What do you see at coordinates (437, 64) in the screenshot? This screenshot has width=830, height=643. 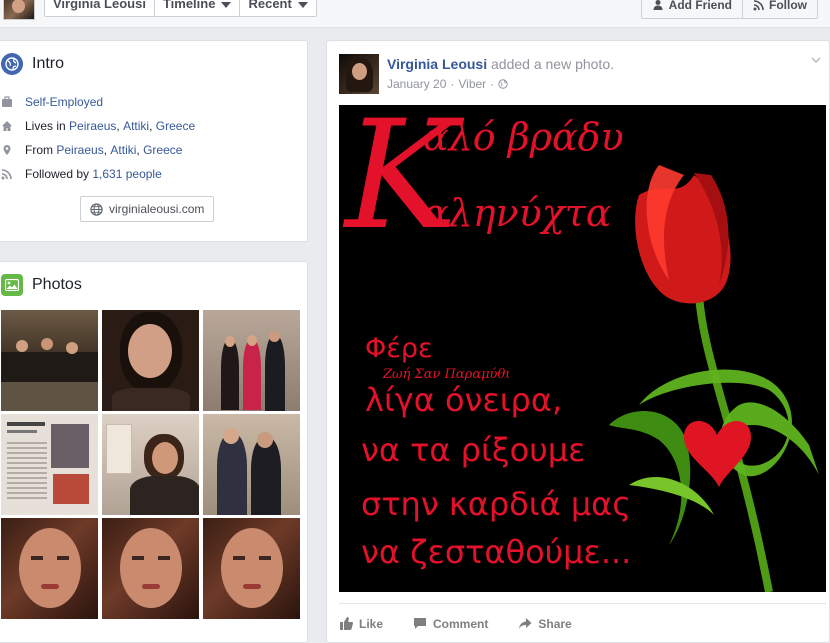 I see `post-author-link: Virginia Leousi` at bounding box center [437, 64].